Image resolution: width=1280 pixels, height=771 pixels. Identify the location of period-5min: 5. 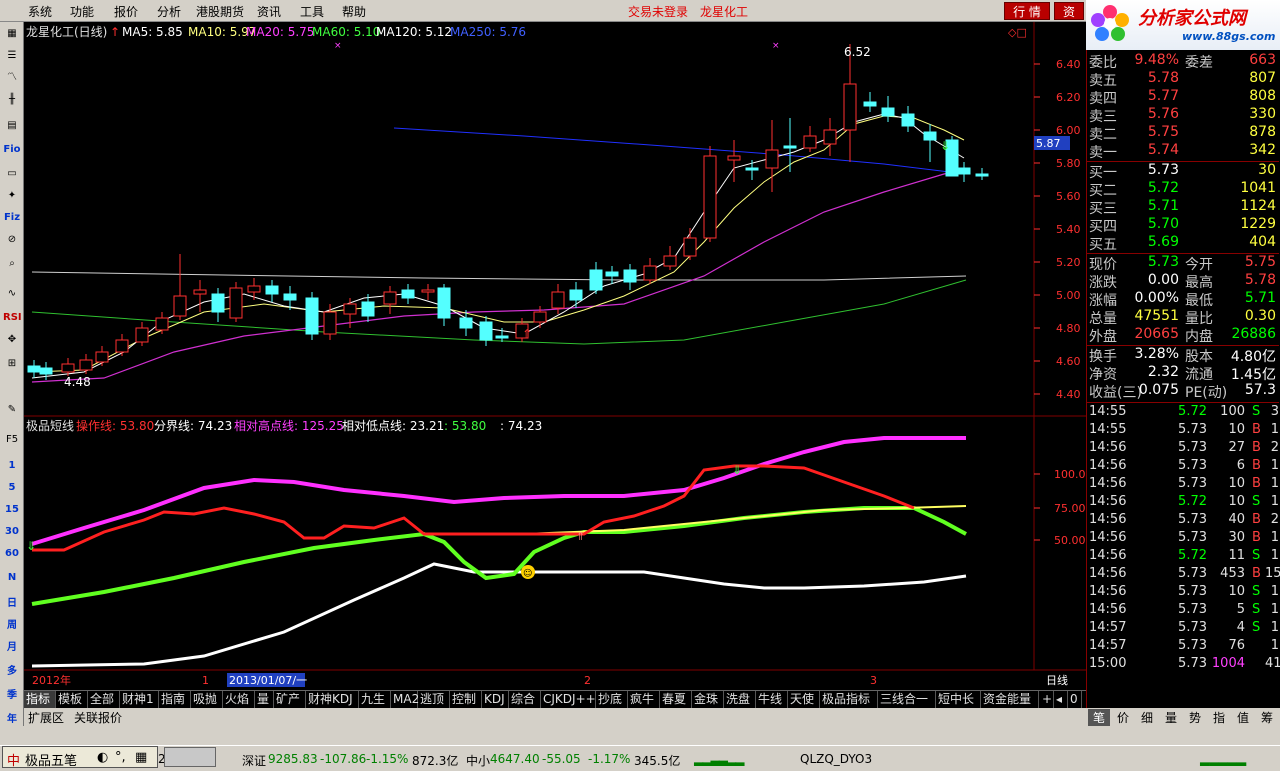
(12, 488).